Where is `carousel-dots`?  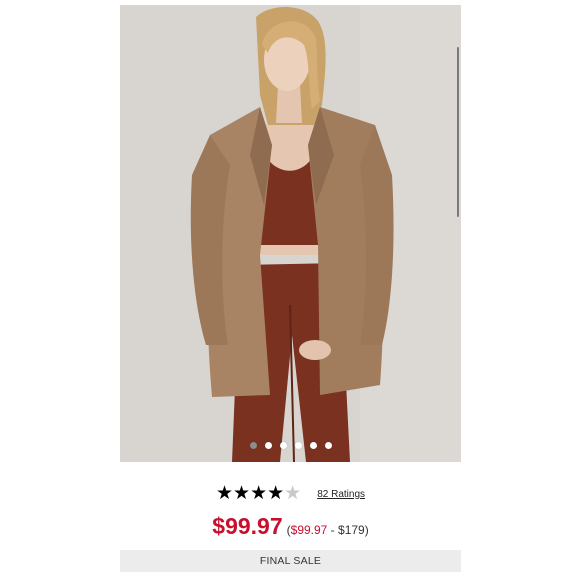
carousel-dots is located at coordinates (290, 447).